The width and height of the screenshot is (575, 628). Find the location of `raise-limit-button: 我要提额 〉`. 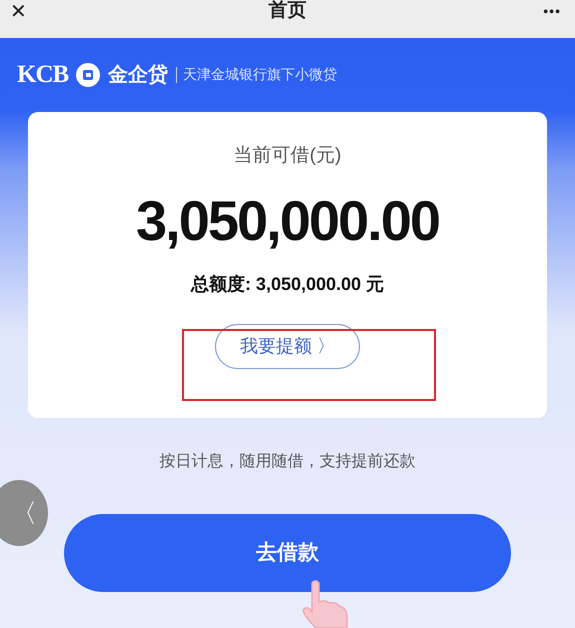

raise-limit-button: 我要提额 〉 is located at coordinates (287, 346).